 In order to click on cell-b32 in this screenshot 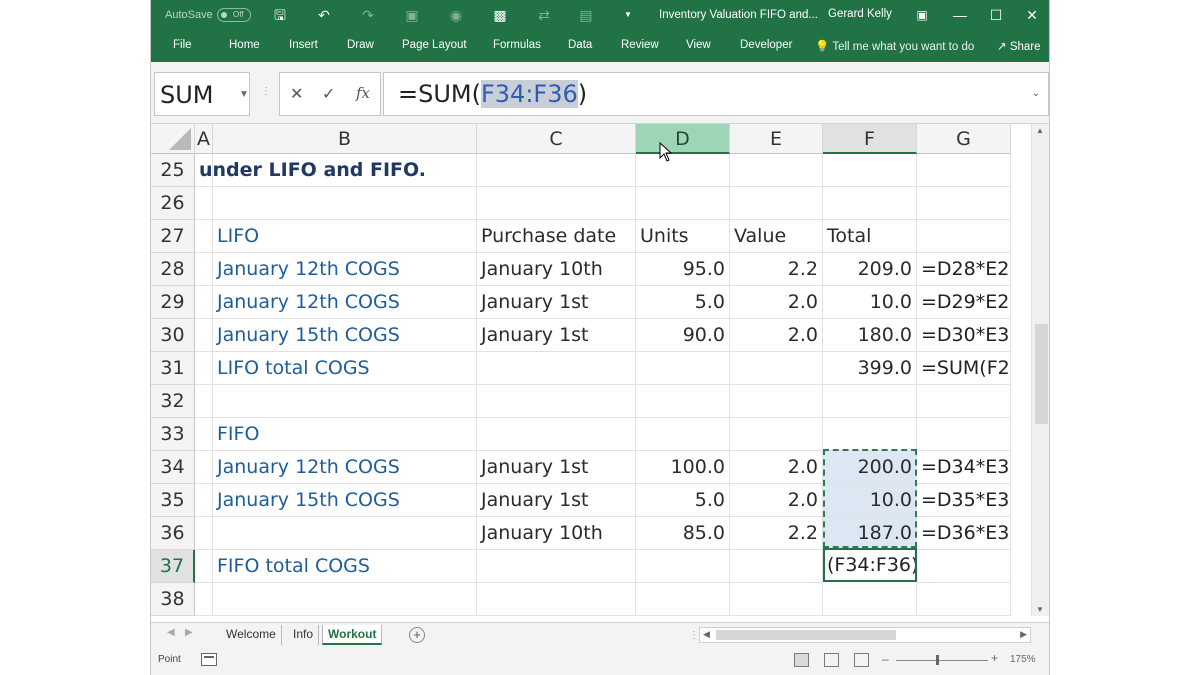, I will do `click(345, 401)`.